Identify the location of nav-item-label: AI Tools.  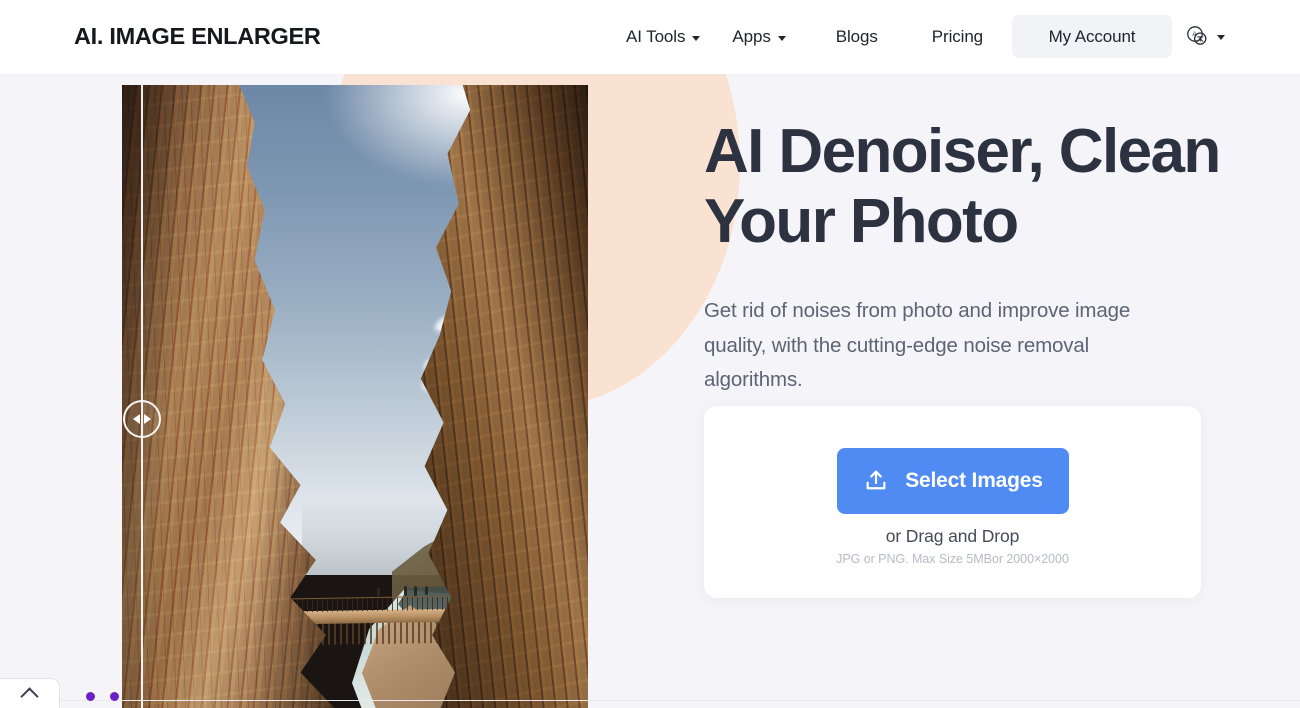
(656, 36).